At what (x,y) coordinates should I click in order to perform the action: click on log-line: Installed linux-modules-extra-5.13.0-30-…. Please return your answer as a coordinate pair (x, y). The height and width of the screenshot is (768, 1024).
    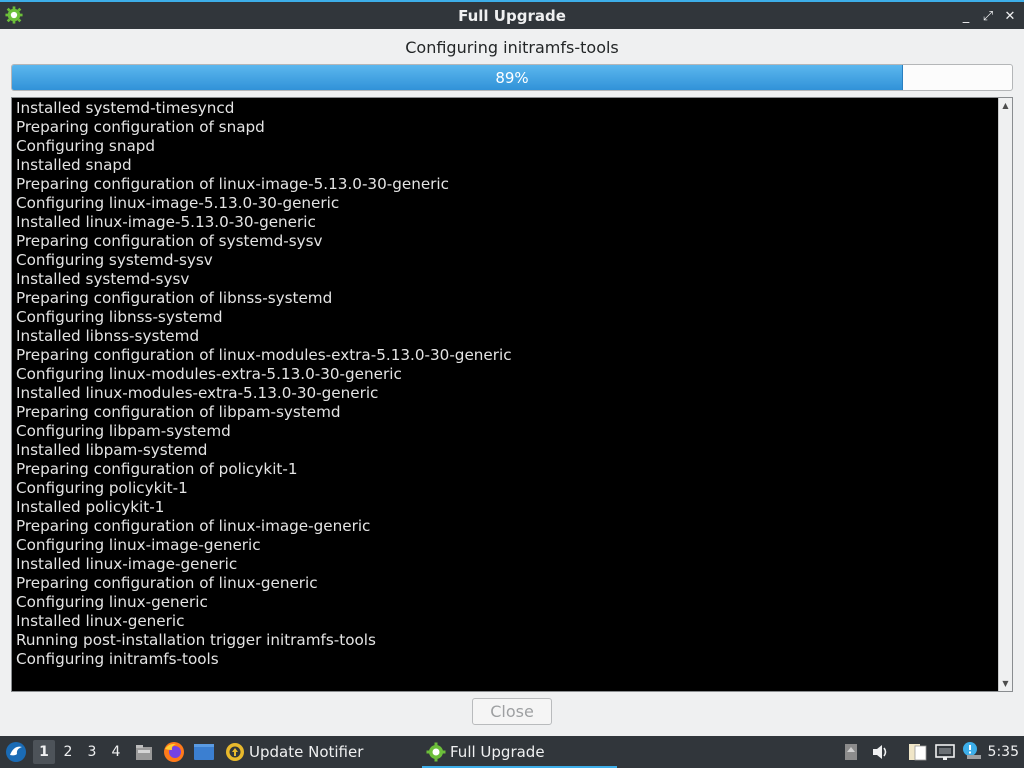
    Looking at the image, I should click on (197, 393).